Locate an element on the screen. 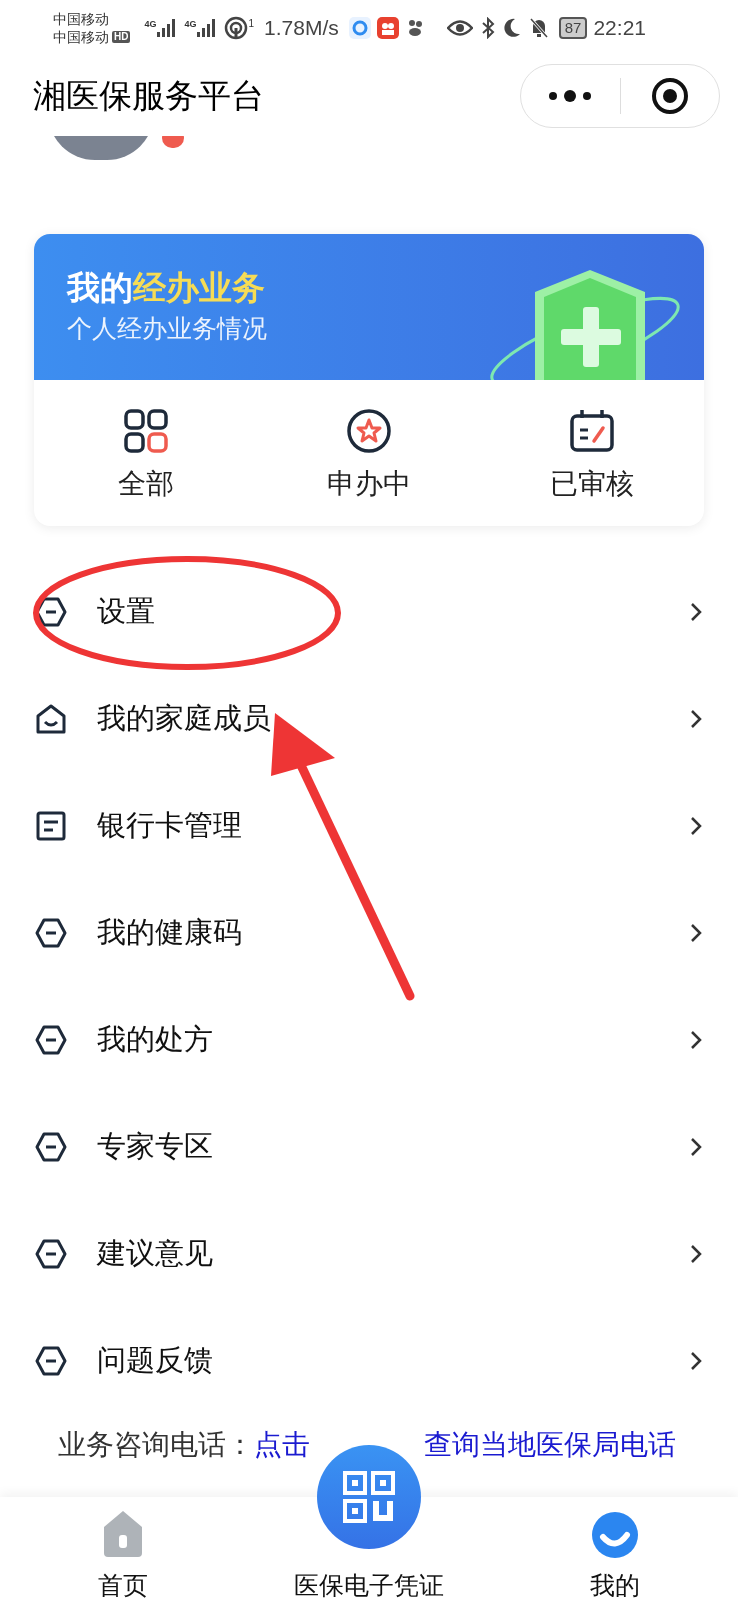  menu-item: 我的家庭成员 is located at coordinates (369, 718).